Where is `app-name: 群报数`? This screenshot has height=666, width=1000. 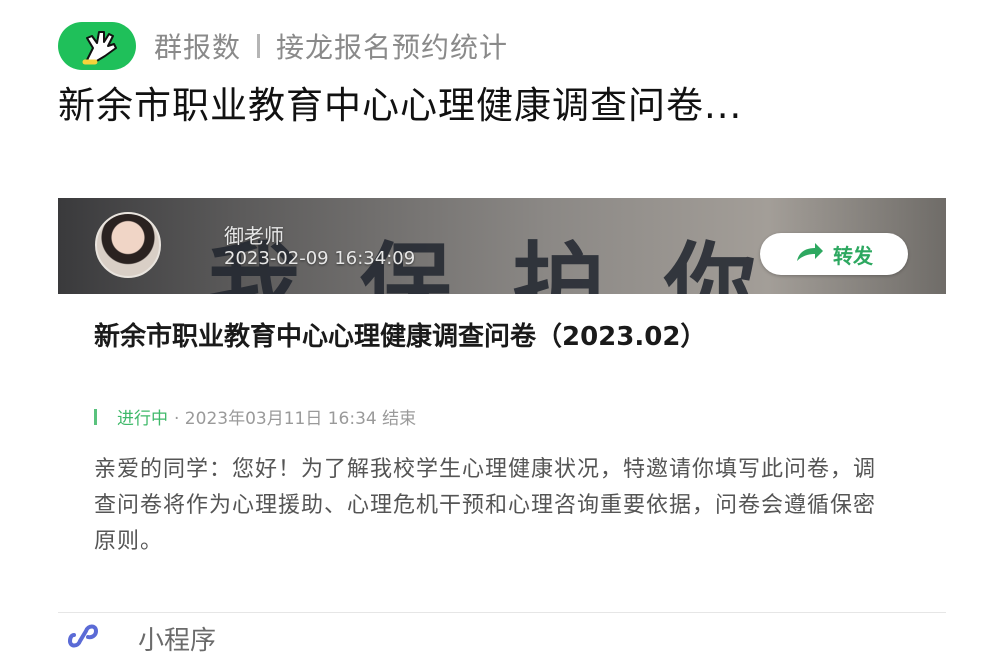 app-name: 群报数 is located at coordinates (198, 47).